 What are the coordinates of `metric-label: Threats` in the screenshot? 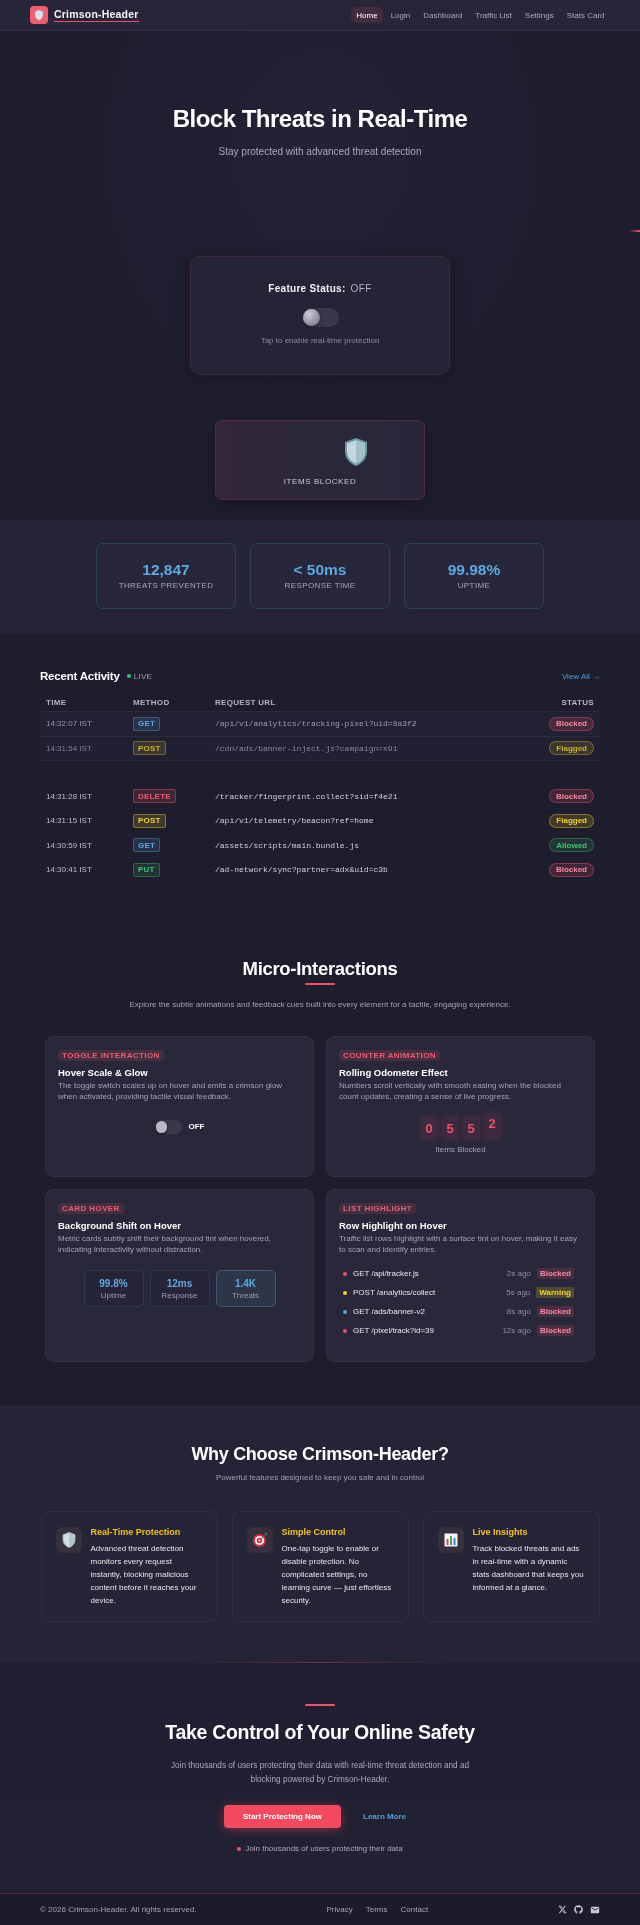 It's located at (245, 1295).